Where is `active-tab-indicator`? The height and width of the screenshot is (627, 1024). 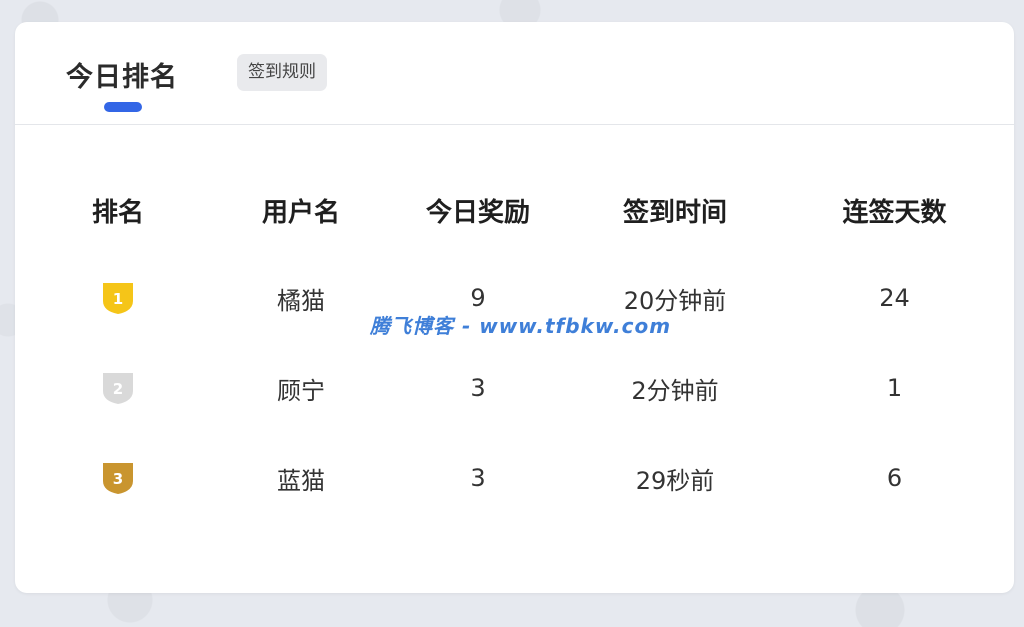 active-tab-indicator is located at coordinates (123, 107).